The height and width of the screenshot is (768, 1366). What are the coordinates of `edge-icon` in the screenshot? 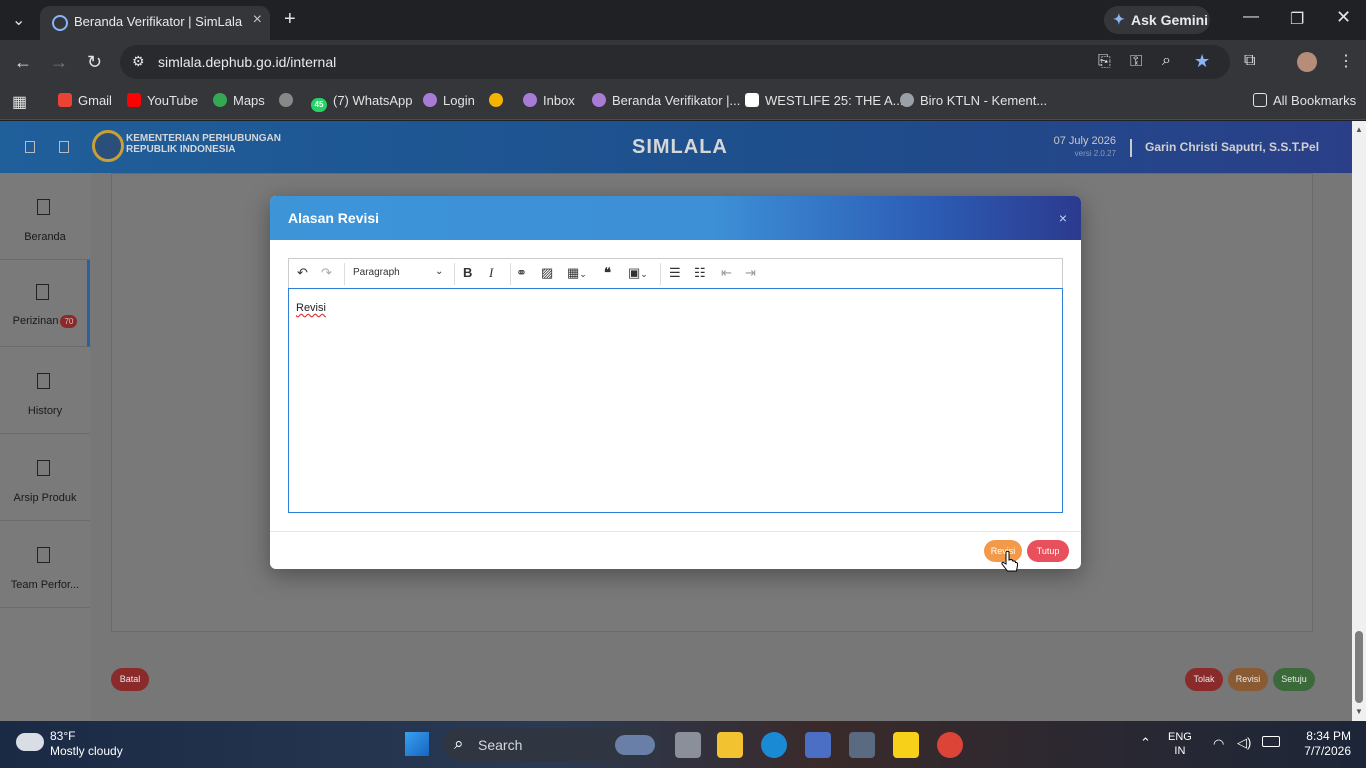 It's located at (774, 745).